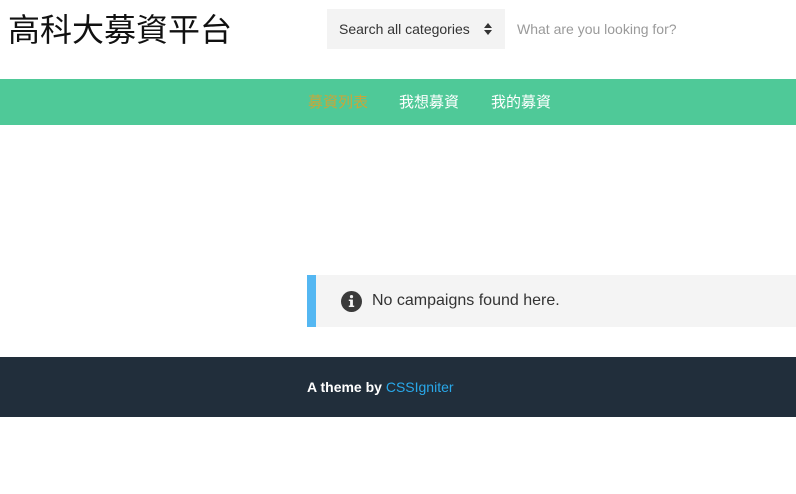  What do you see at coordinates (351, 301) in the screenshot?
I see `info-icon` at bounding box center [351, 301].